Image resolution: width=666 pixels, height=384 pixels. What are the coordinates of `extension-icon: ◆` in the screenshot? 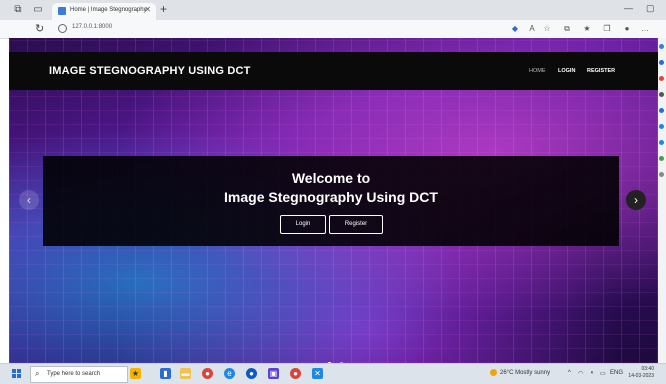 It's located at (515, 29).